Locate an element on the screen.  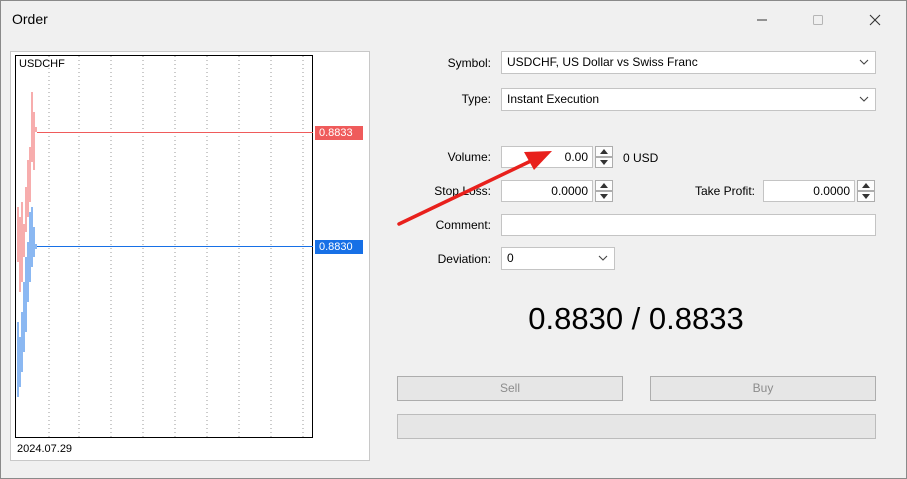
window-title: Order is located at coordinates (30, 19).